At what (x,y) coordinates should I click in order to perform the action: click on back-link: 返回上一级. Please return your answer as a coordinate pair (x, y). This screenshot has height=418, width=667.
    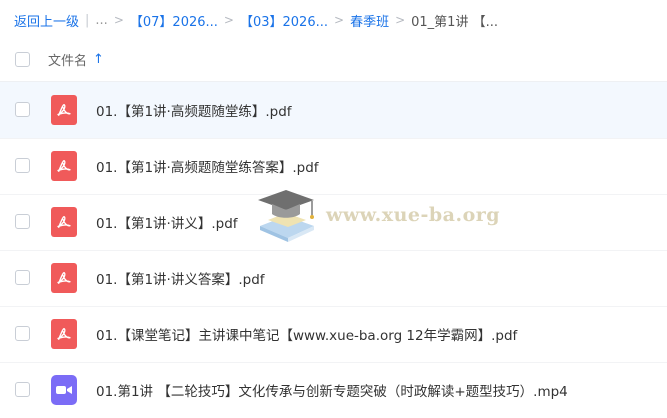
    Looking at the image, I should click on (46, 20).